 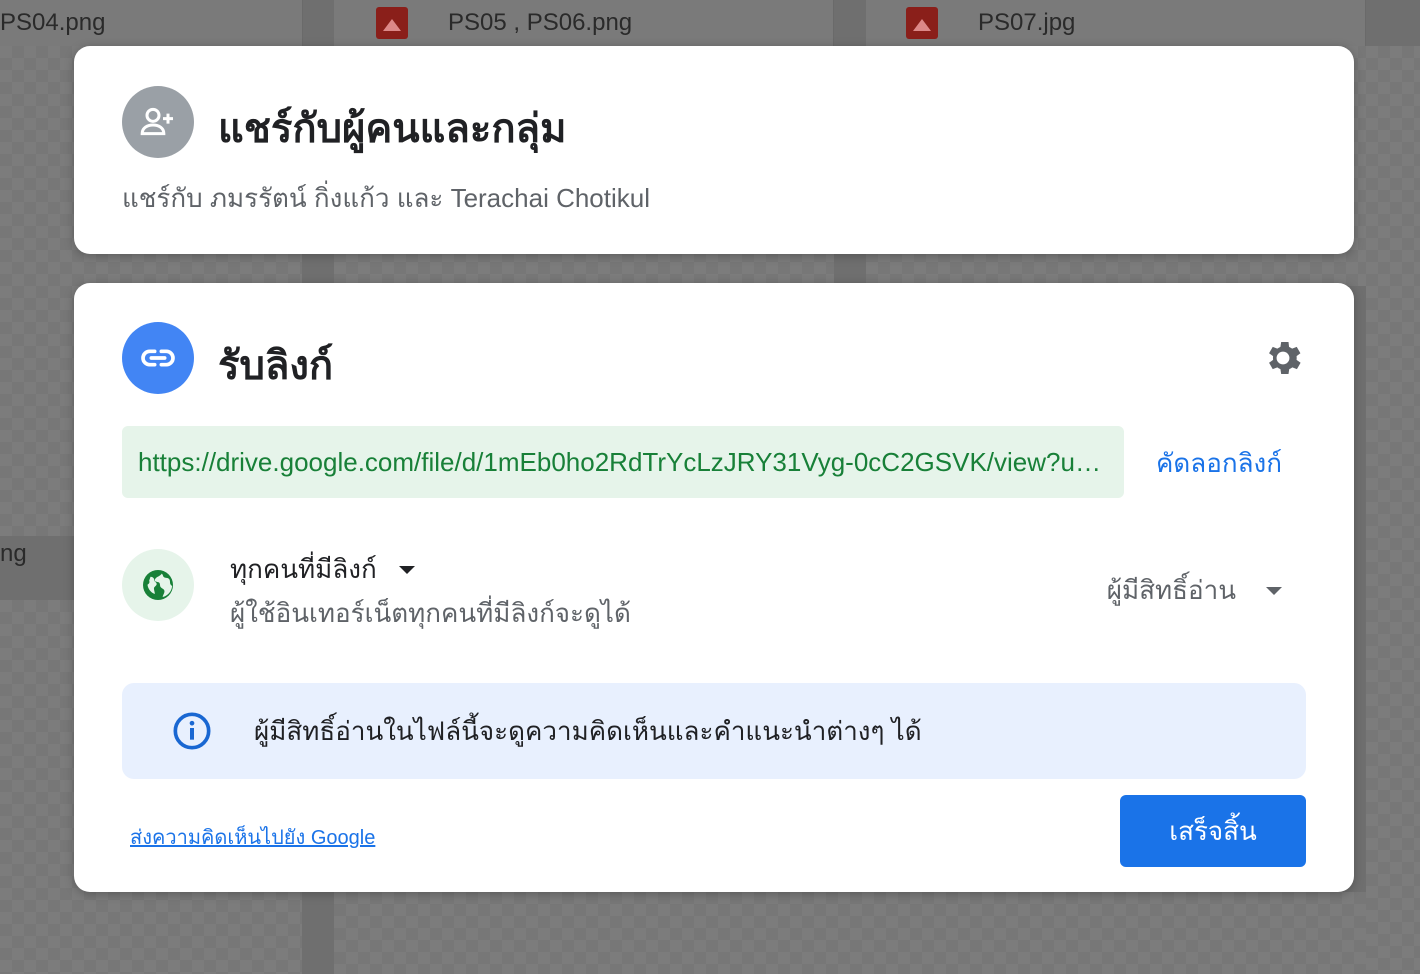 I want to click on file-tile-header: PS05 , PS06.png, so click(x=584, y=23).